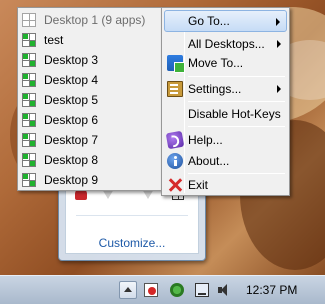 Image resolution: width=325 pixels, height=304 pixels. What do you see at coordinates (132, 215) in the screenshot?
I see `divider` at bounding box center [132, 215].